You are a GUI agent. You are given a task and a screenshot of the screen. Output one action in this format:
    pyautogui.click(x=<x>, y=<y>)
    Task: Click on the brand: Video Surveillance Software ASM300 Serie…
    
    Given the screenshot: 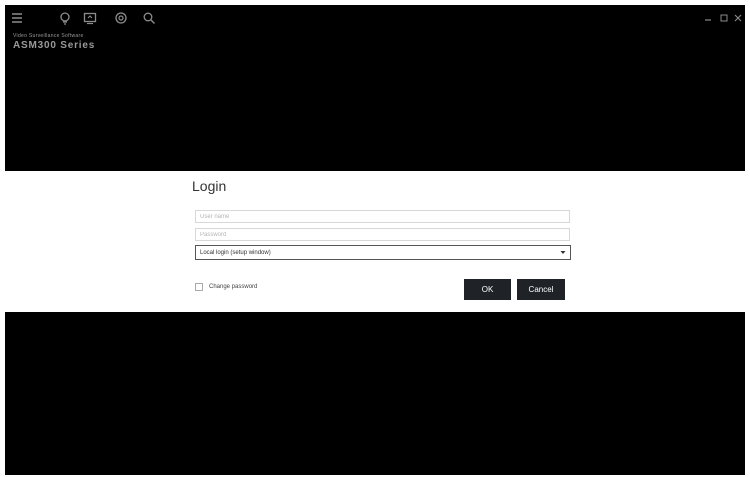 What is the action you would take?
    pyautogui.click(x=54, y=42)
    